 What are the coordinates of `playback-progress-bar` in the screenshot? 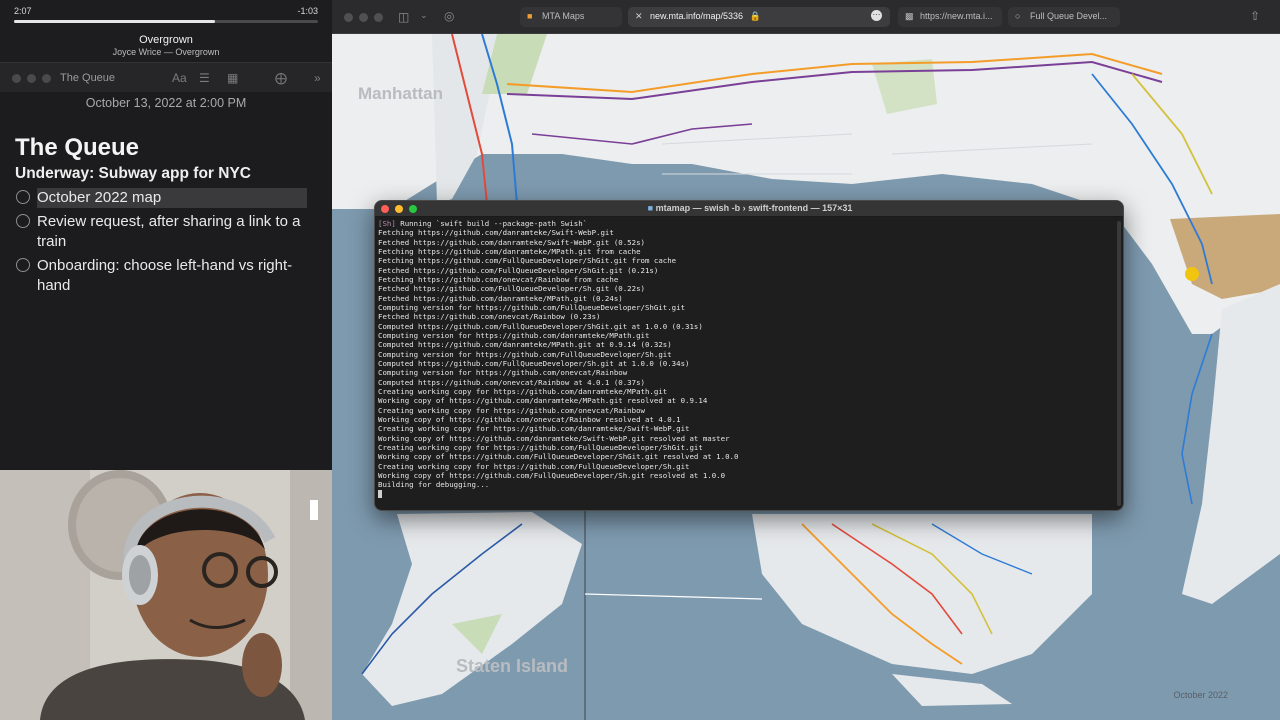 It's located at (166, 21).